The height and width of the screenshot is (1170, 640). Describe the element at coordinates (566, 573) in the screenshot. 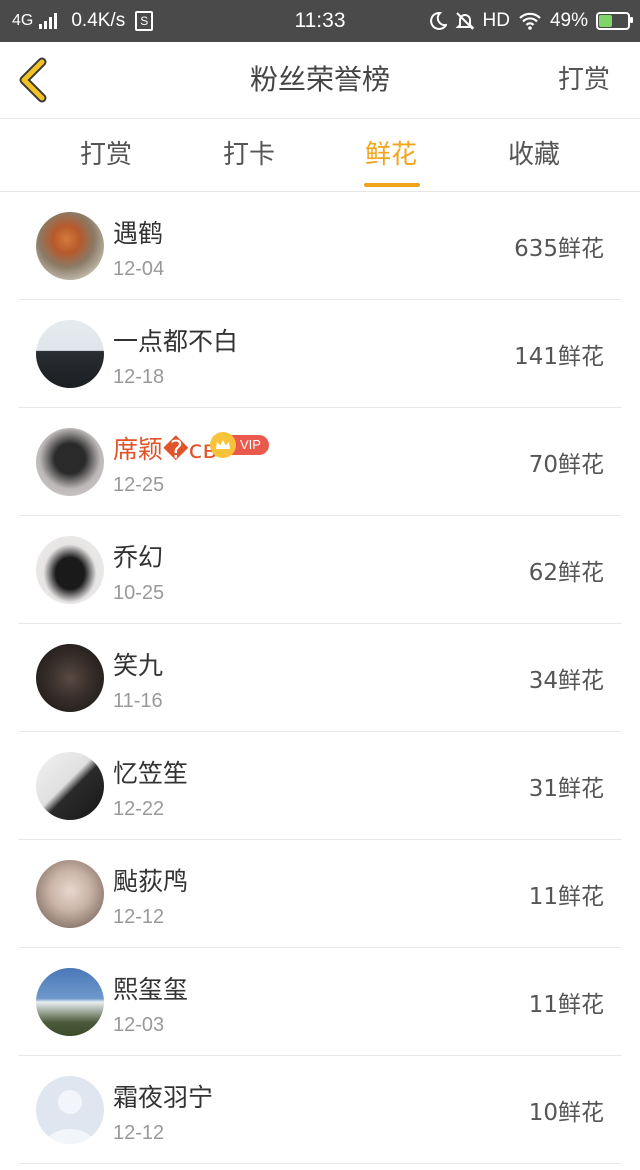

I see `flower-count: 62鲜花` at that location.